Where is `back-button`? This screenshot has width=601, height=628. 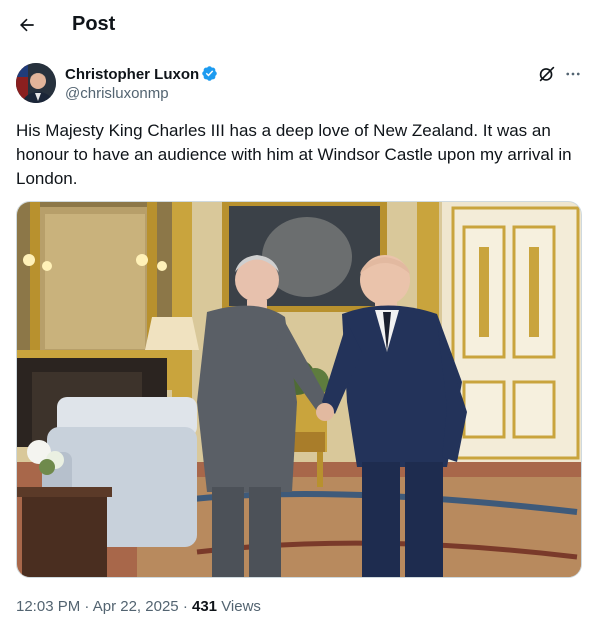 back-button is located at coordinates (27, 25).